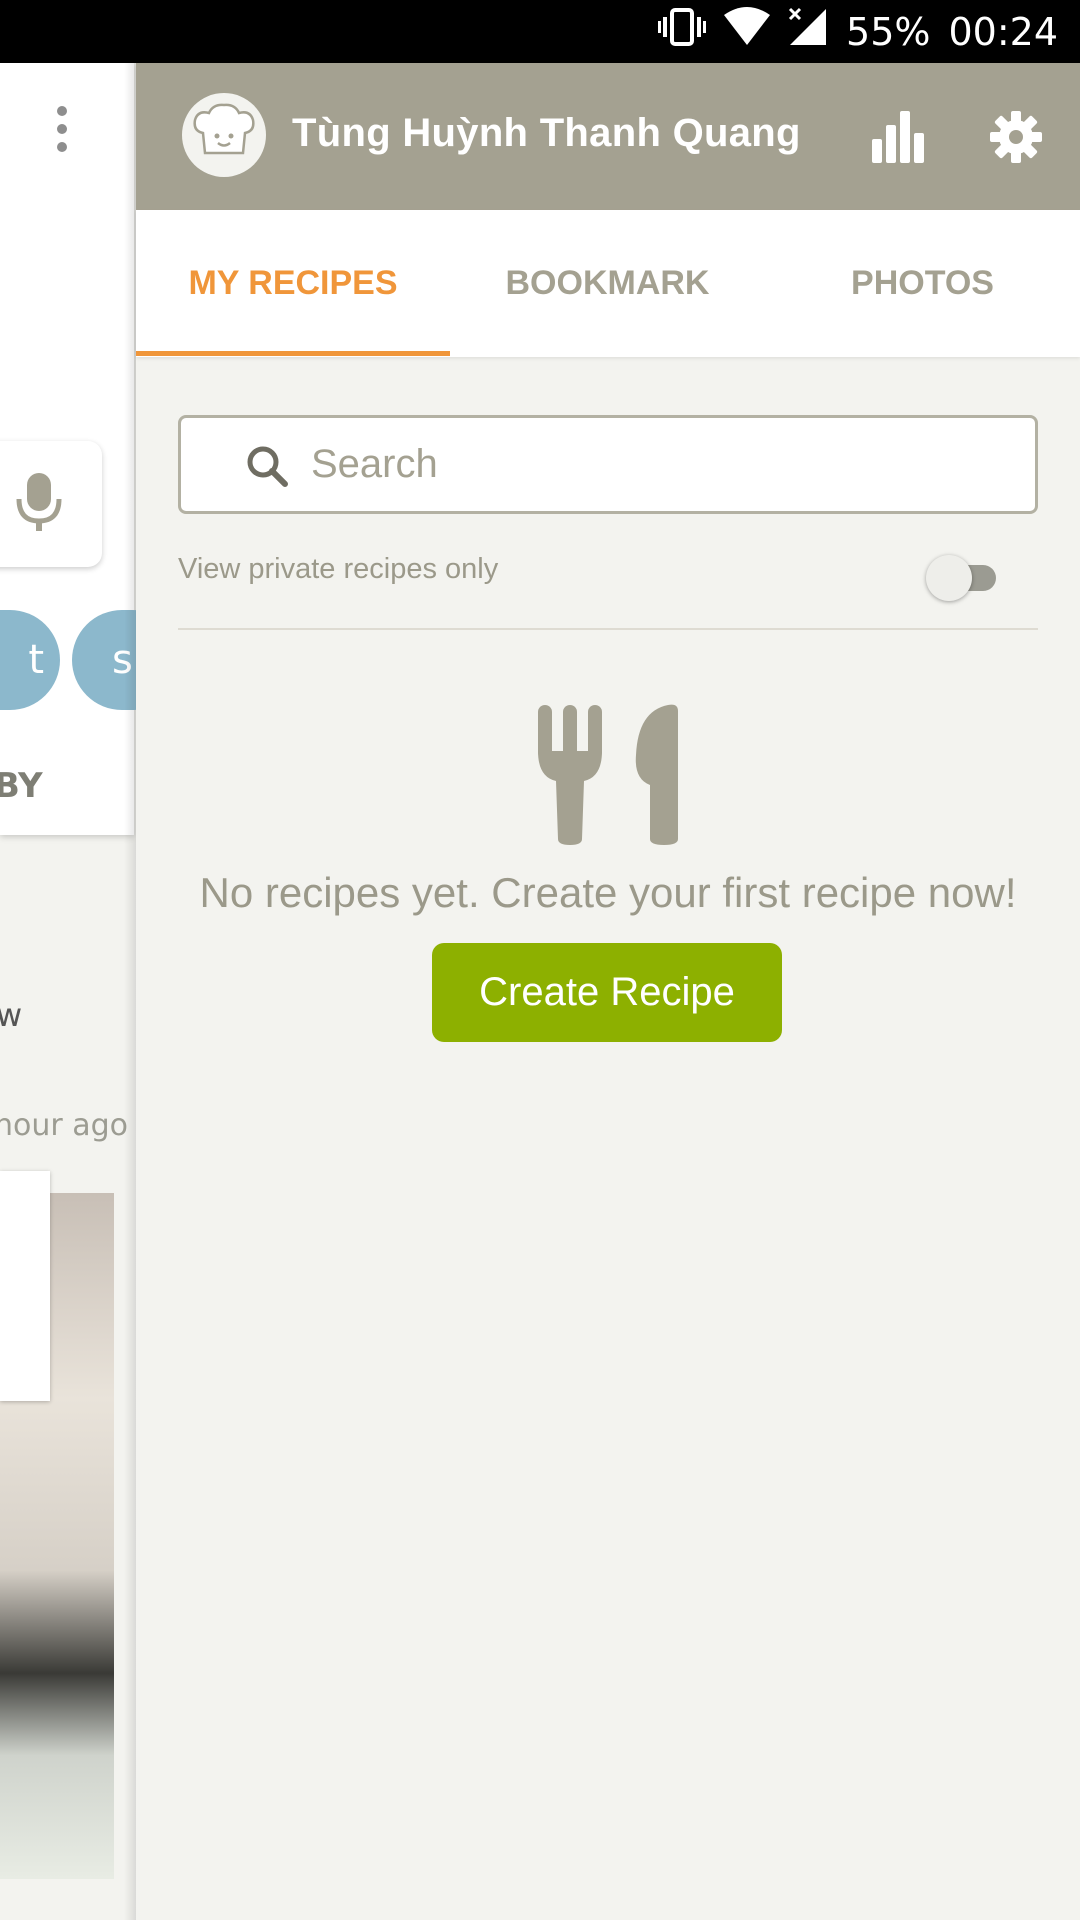 This screenshot has height=1920, width=1080. I want to click on private-recipes-toggle, so click(966, 577).